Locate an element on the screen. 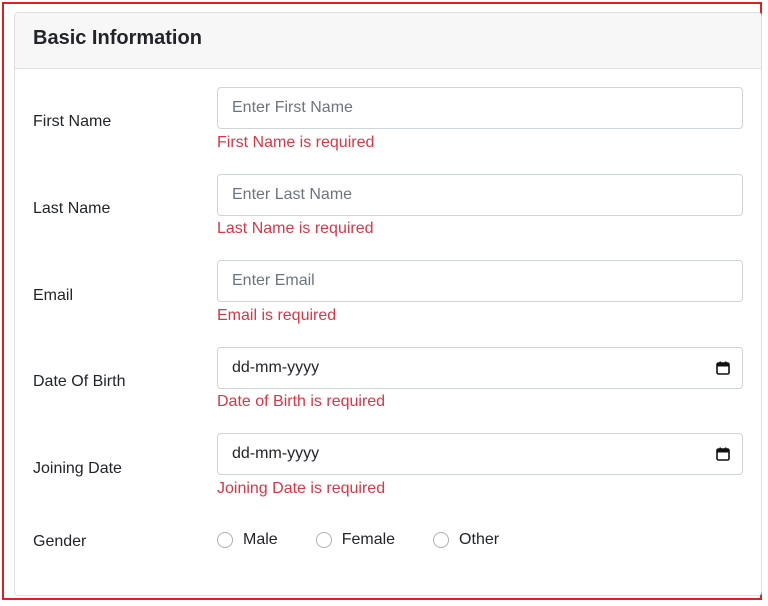 The width and height of the screenshot is (768, 606). dob-error: Date of Birth is required is located at coordinates (301, 401).